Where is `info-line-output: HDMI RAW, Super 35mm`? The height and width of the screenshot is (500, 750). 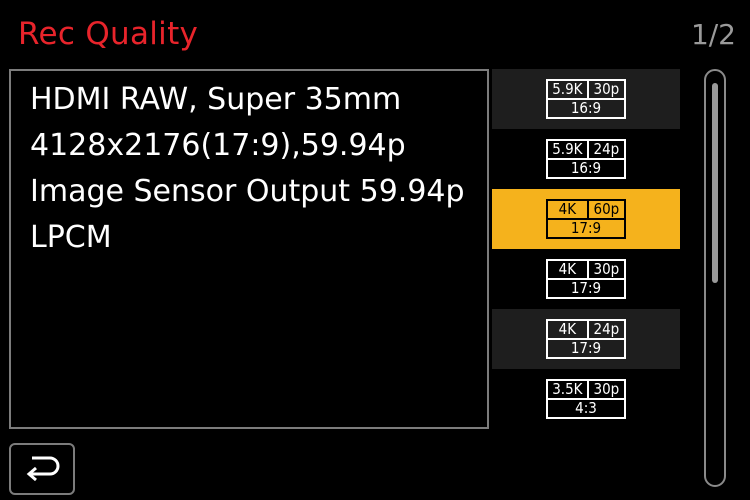 info-line-output: HDMI RAW, Super 35mm is located at coordinates (216, 99).